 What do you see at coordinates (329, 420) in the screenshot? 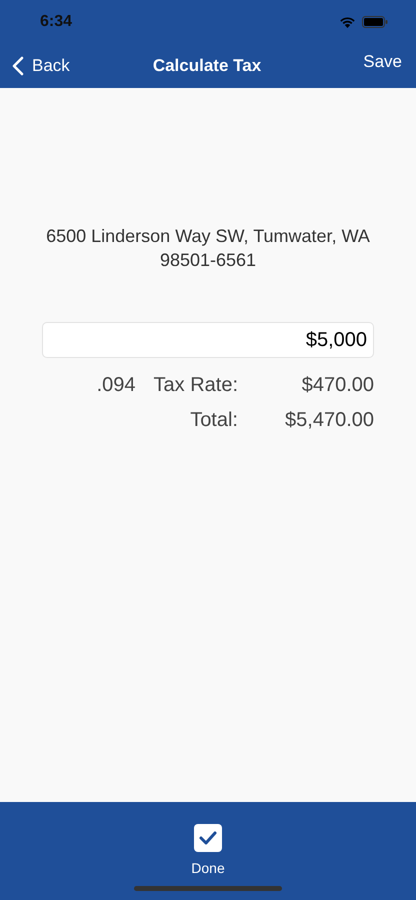
I see `row-amount: $5,470.00` at bounding box center [329, 420].